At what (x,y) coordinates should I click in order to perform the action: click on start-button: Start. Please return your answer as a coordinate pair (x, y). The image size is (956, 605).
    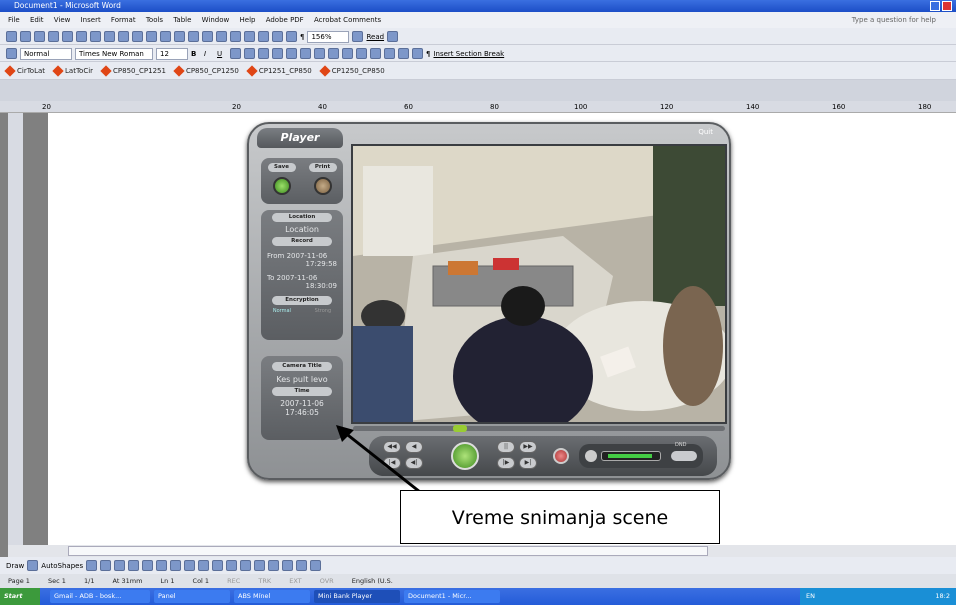
    Looking at the image, I should click on (20, 596).